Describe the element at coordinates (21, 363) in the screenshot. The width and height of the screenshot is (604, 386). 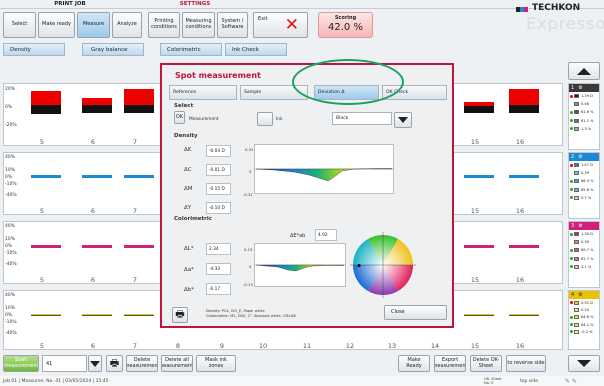
I see `start-measurement-button: Start measurement` at that location.